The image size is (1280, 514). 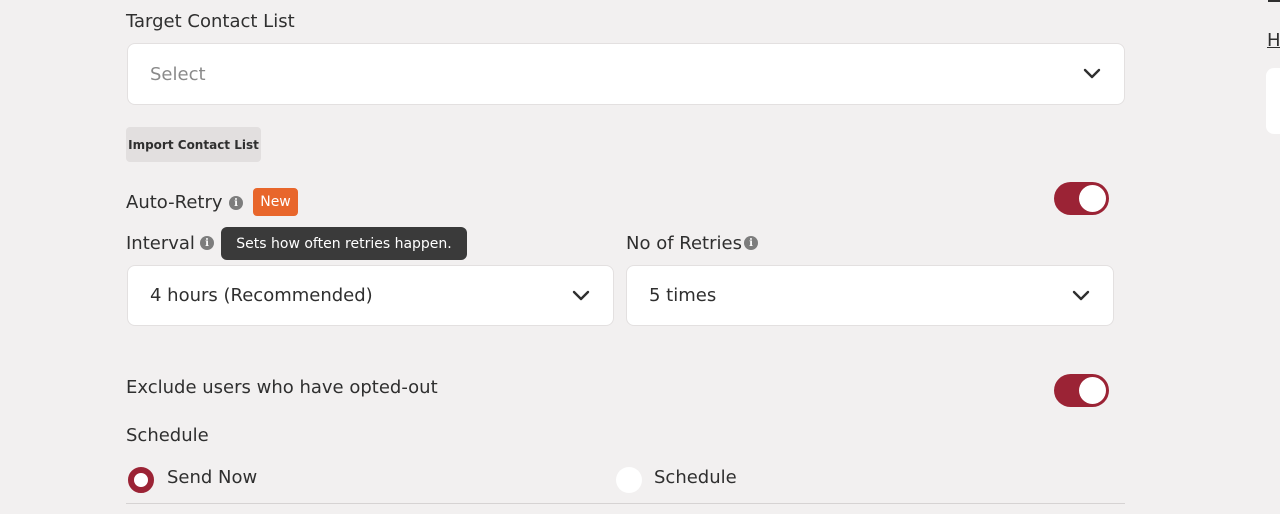 What do you see at coordinates (870, 295) in the screenshot?
I see `retries-select: 5 times` at bounding box center [870, 295].